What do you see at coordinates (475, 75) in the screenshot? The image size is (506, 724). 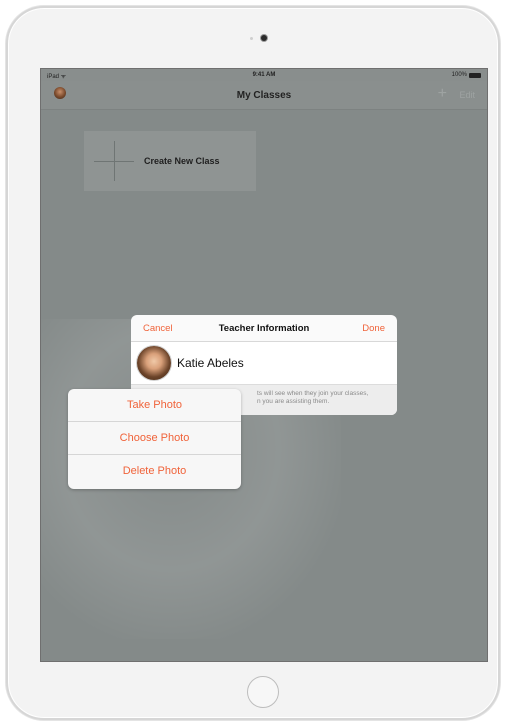 I see `battery-icon` at bounding box center [475, 75].